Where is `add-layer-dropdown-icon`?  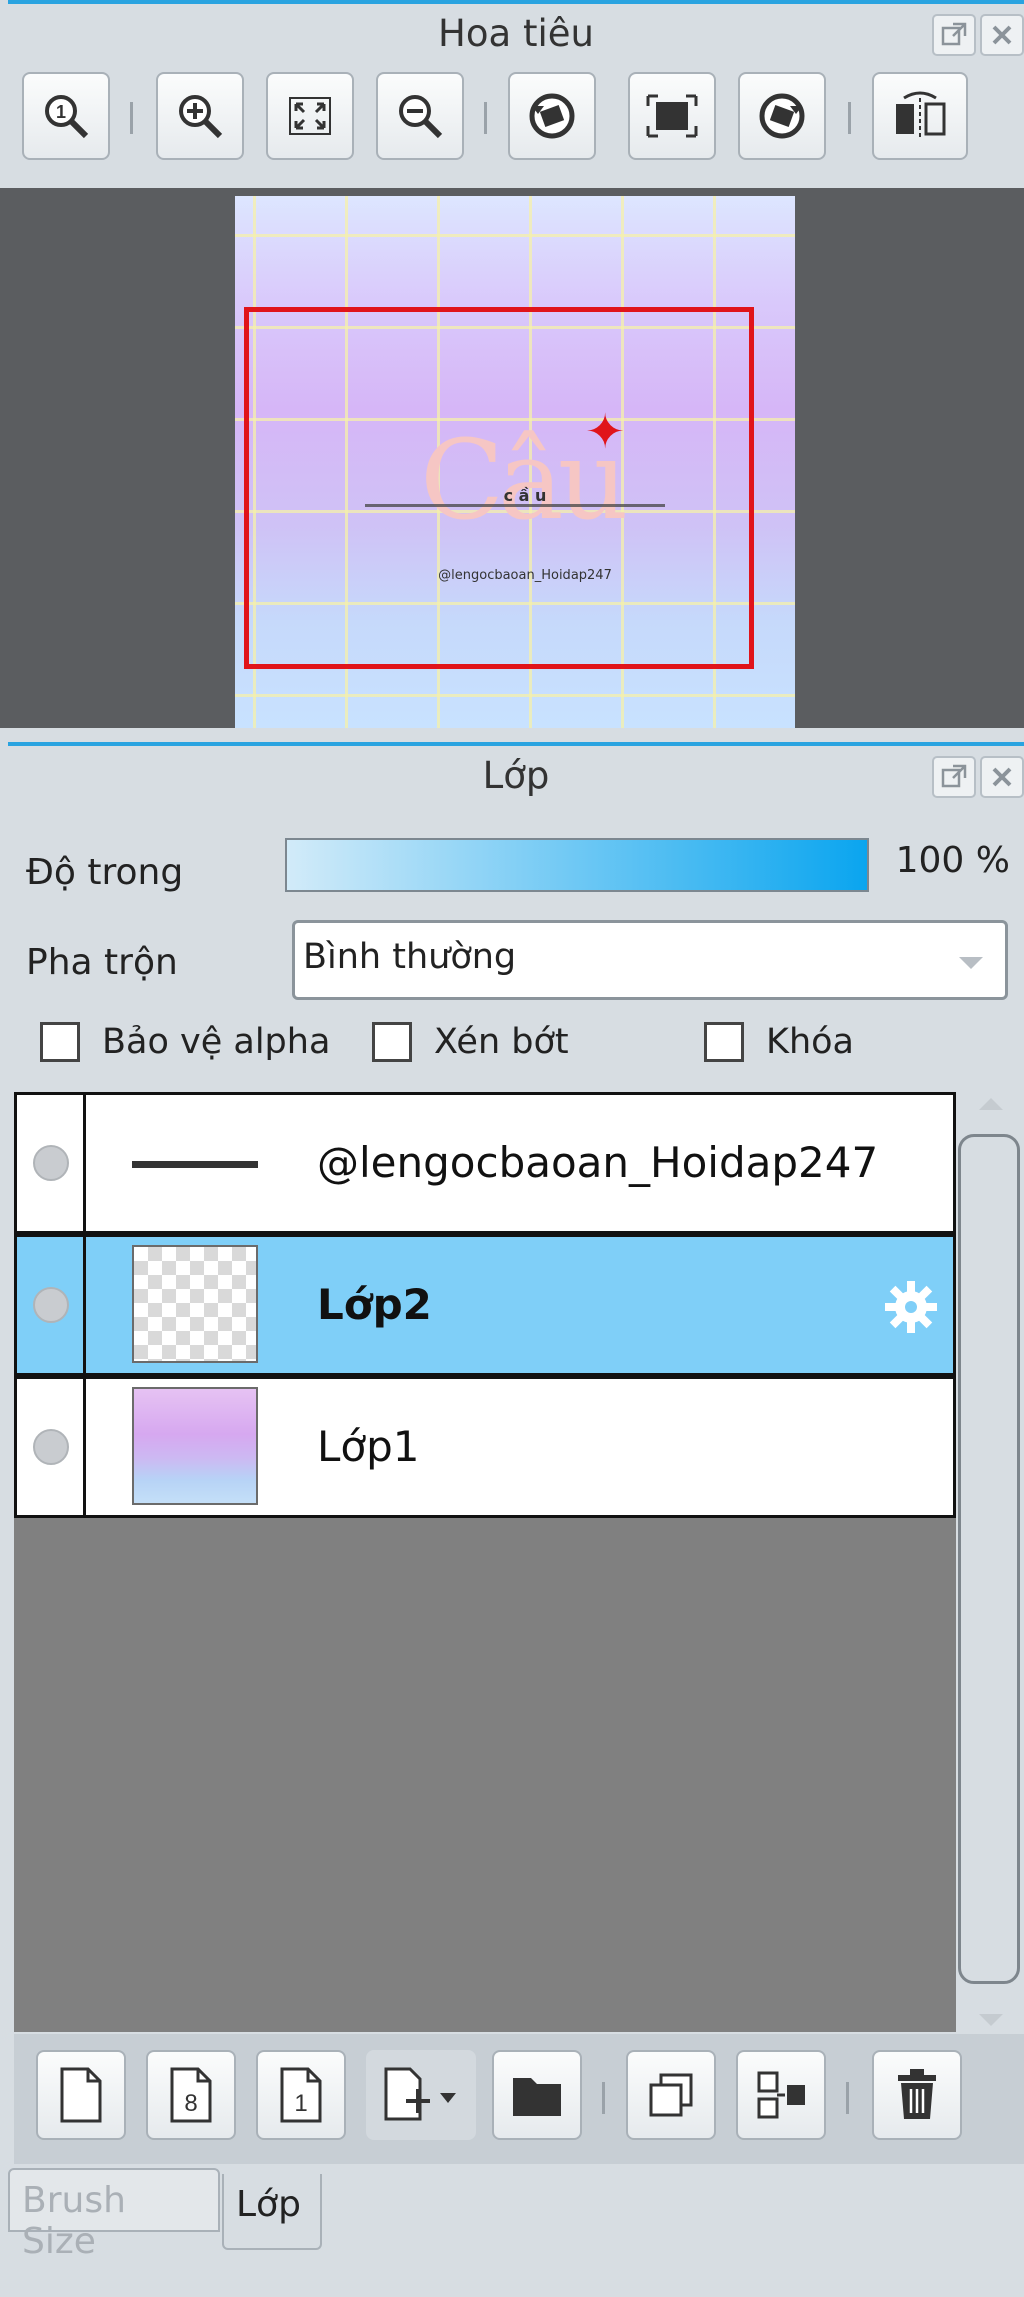 add-layer-dropdown-icon is located at coordinates (421, 2095).